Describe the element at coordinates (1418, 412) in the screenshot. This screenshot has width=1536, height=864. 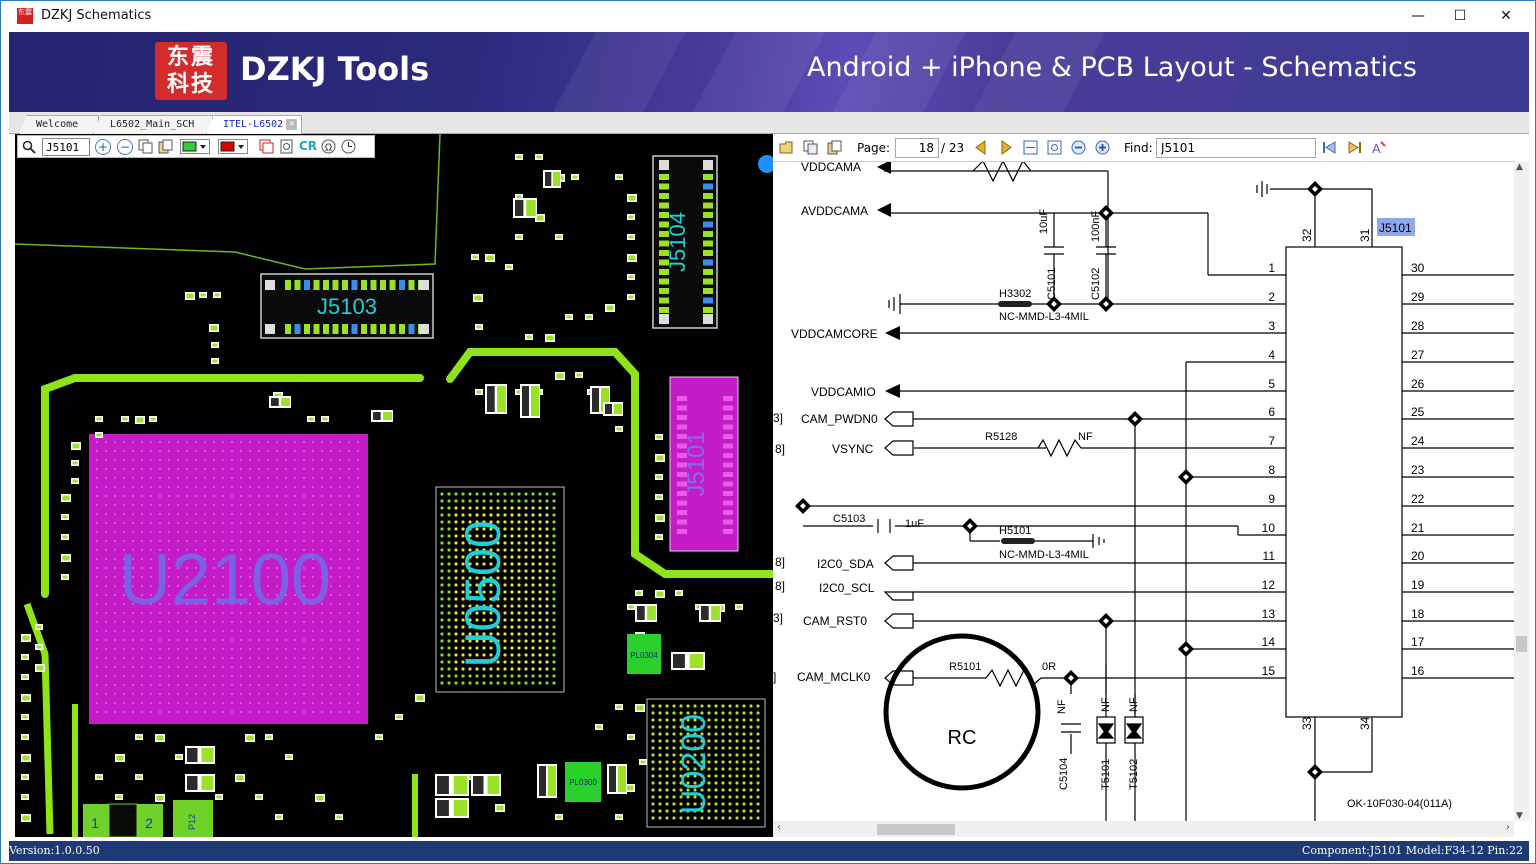
I see `connector-pin-number: 25` at that location.